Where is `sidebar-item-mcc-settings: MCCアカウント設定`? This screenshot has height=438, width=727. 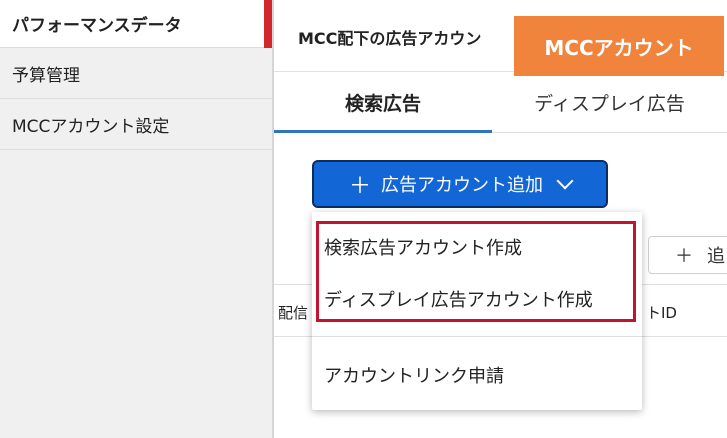 sidebar-item-mcc-settings: MCCアカウント設定 is located at coordinates (136, 125).